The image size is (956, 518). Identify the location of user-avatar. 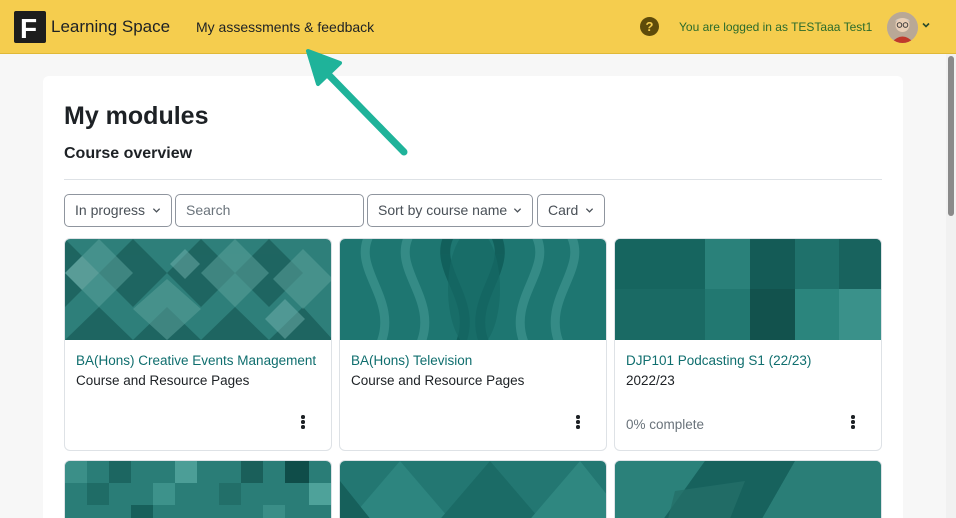
(902, 27).